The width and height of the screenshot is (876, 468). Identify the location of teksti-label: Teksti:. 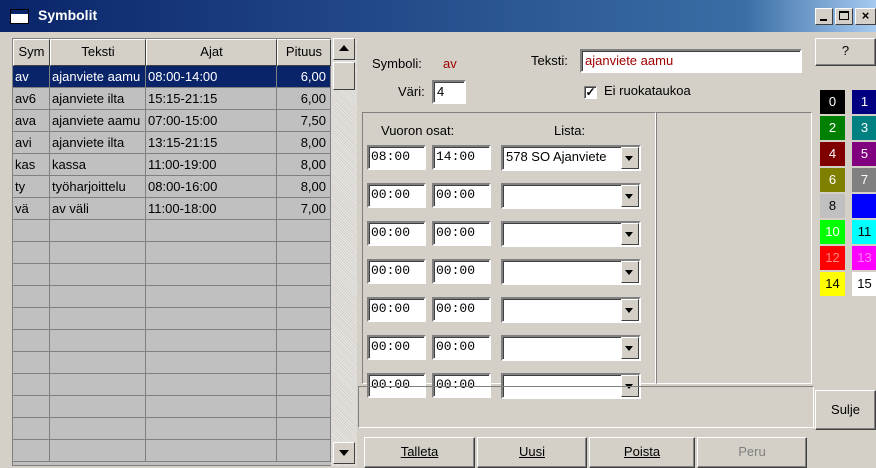
(549, 60).